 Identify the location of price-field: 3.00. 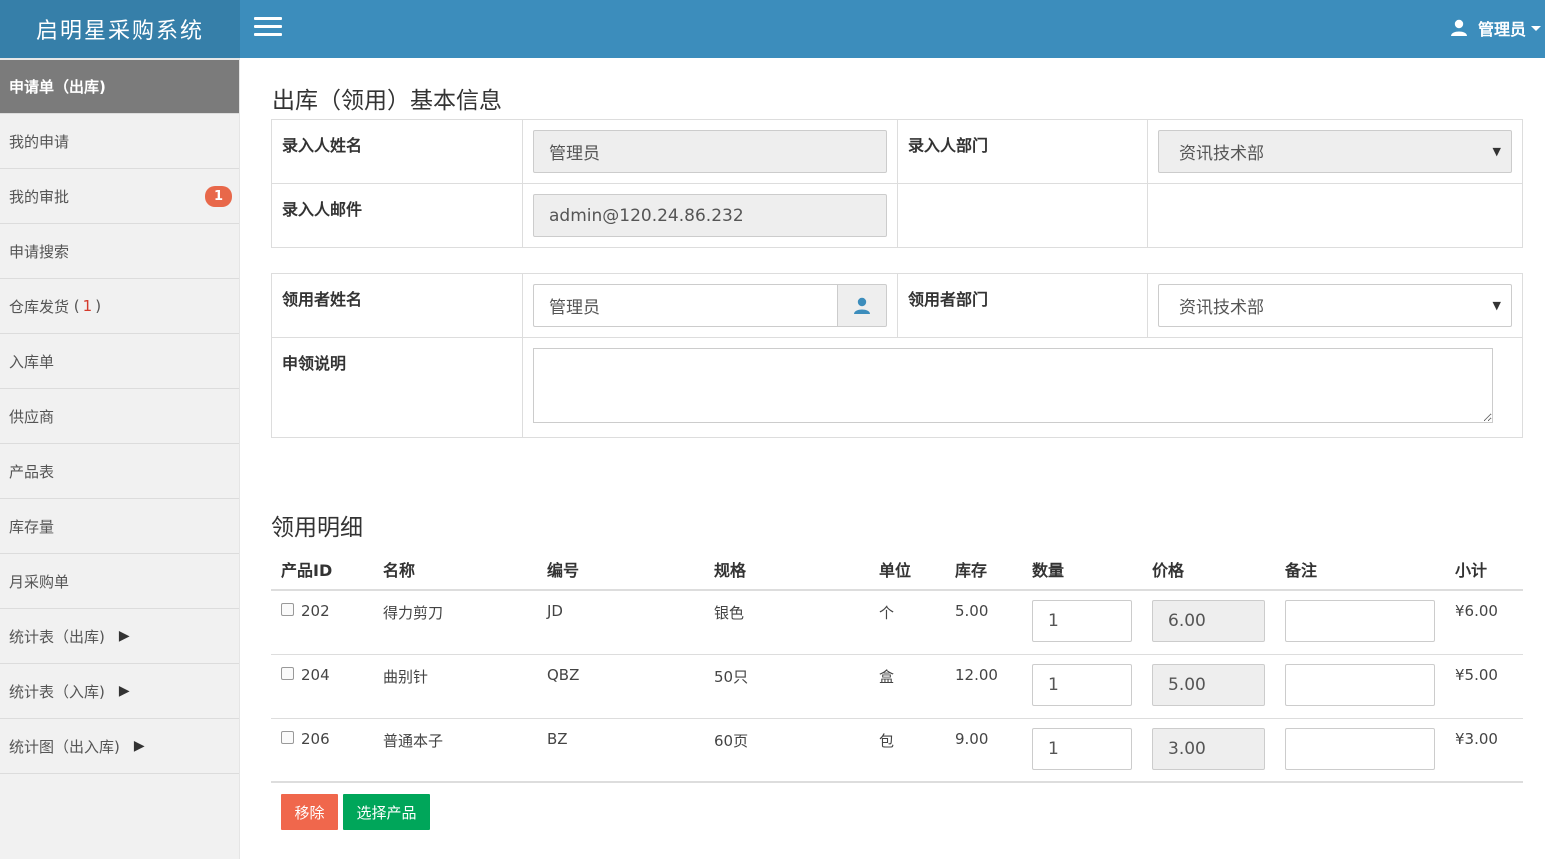
(1208, 748).